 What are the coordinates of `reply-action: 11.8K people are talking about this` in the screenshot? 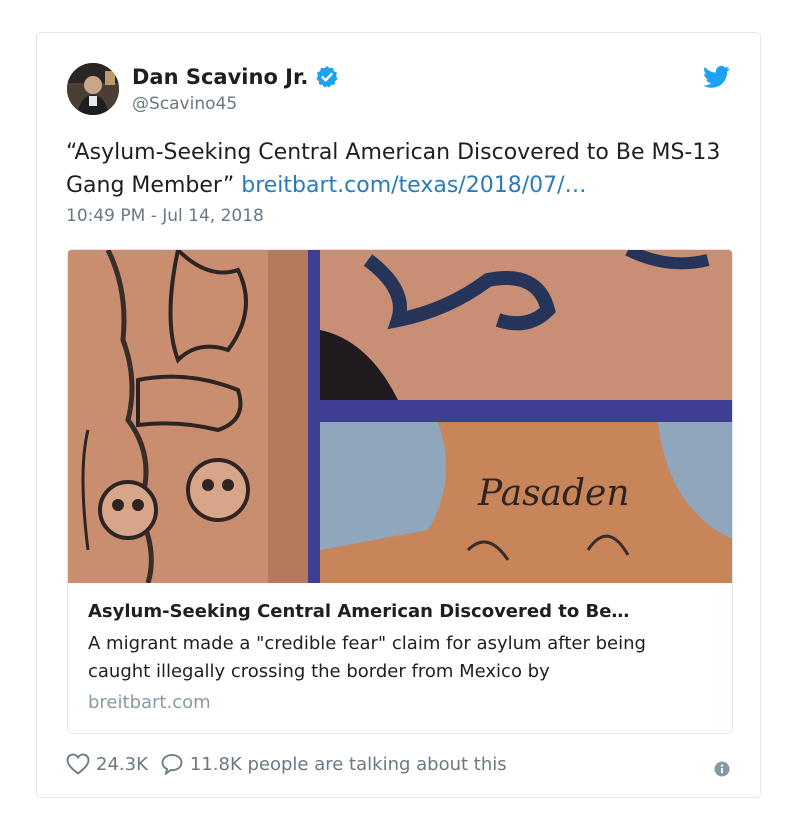 It's located at (333, 764).